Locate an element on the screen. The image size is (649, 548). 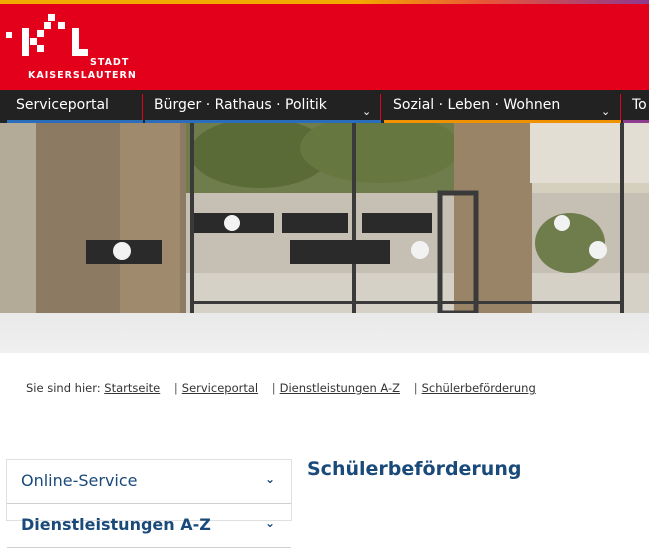
sidebar-item-online-service: Online-Service ⌄ is located at coordinates (149, 482).